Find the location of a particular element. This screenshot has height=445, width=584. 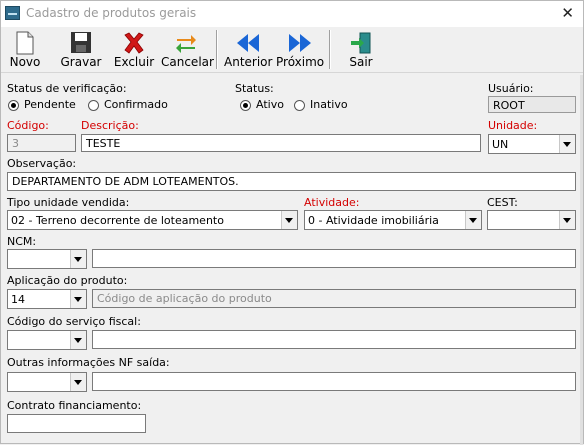

next-arrow-icon is located at coordinates (300, 42).